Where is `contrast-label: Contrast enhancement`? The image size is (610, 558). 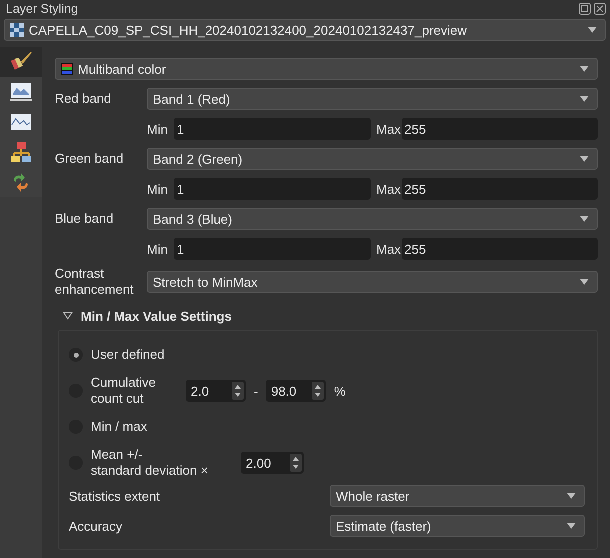
contrast-label: Contrast enhancement is located at coordinates (95, 282).